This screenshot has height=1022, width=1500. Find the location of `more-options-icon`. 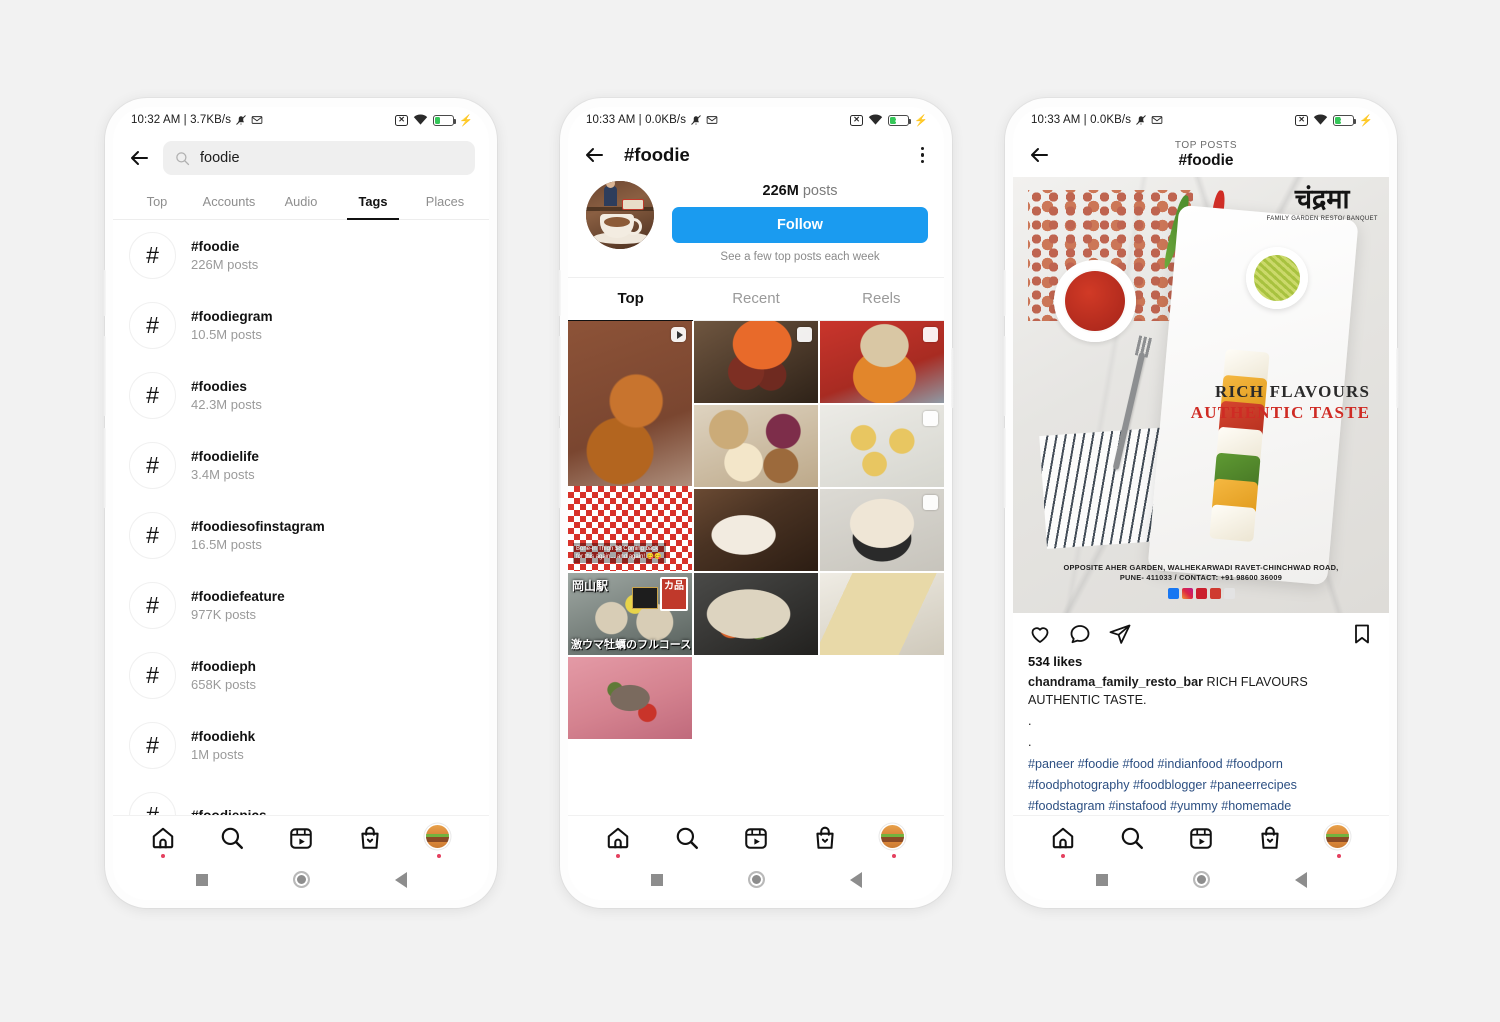

more-options-icon is located at coordinates (922, 155).